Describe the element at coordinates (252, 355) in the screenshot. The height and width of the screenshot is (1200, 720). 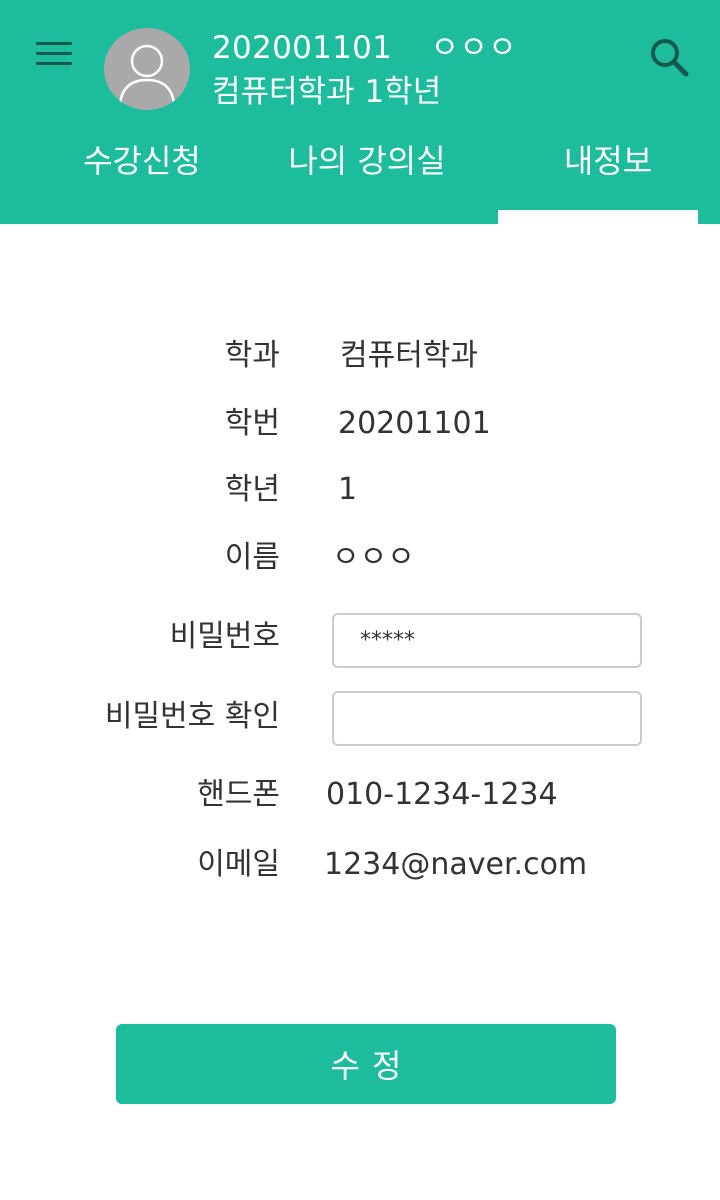
I see `department-label: 학과` at that location.